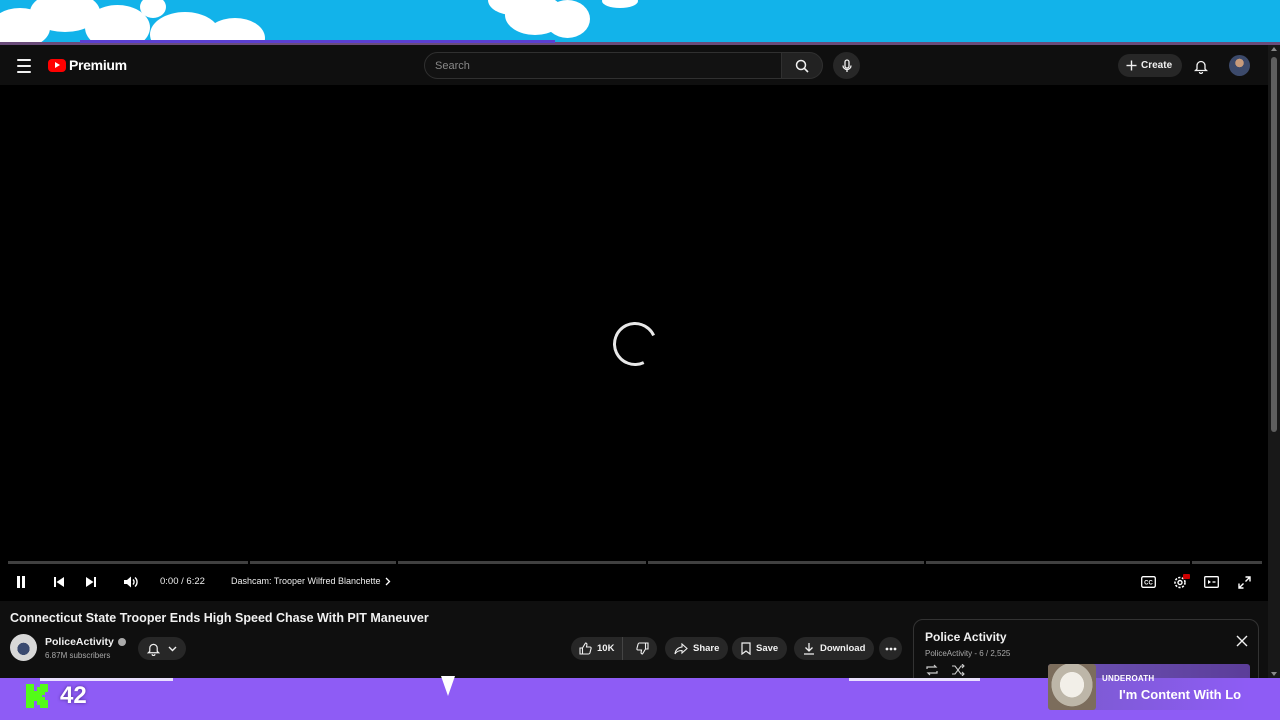  I want to click on chapter-title-button: Dashcam: Trooper Wilfred Blanchette, so click(311, 581).